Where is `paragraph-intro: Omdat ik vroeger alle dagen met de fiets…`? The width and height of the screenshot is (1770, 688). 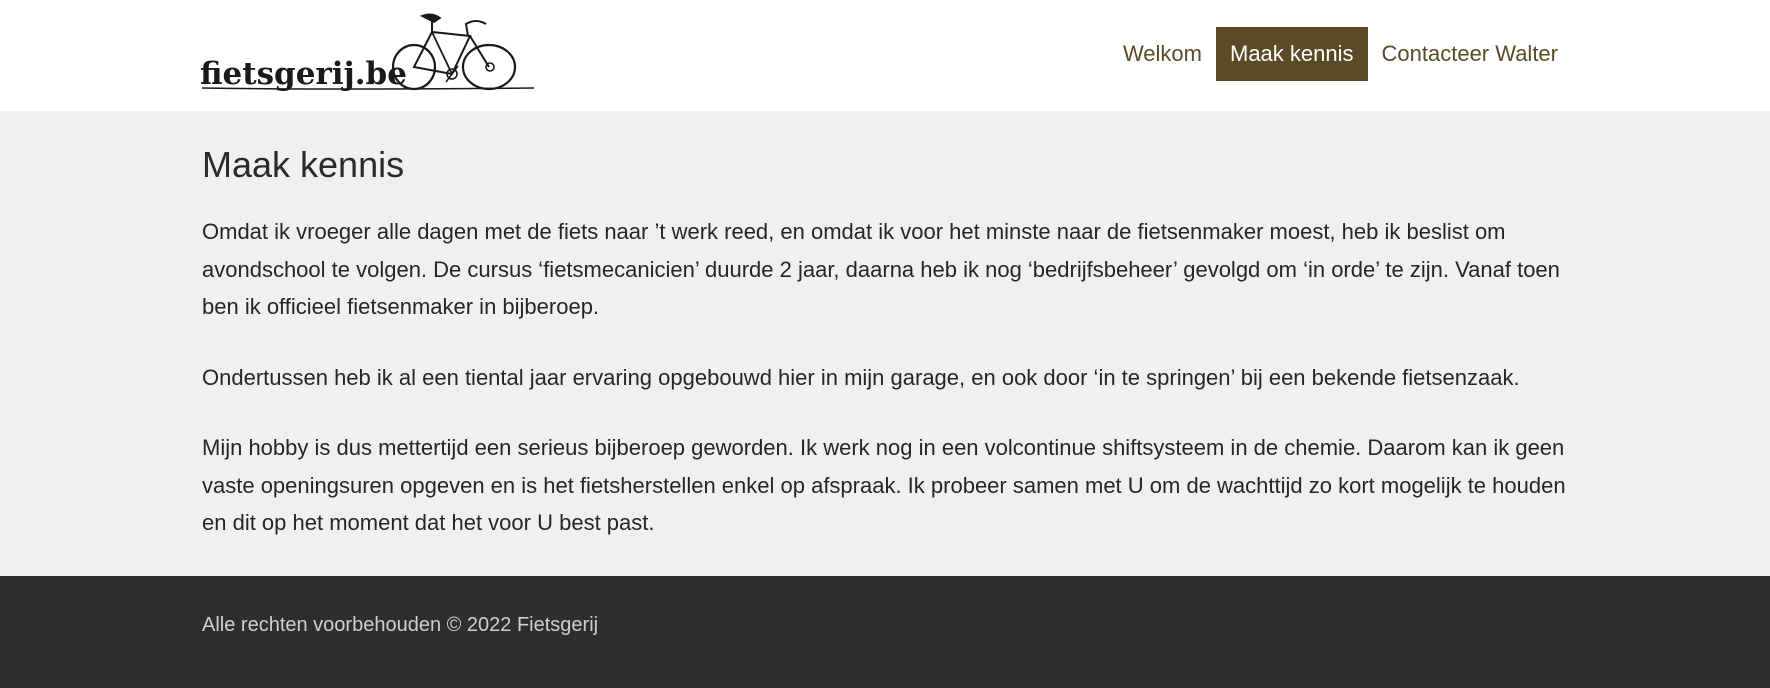 paragraph-intro: Omdat ik vroeger alle dagen met de fiets… is located at coordinates (881, 269).